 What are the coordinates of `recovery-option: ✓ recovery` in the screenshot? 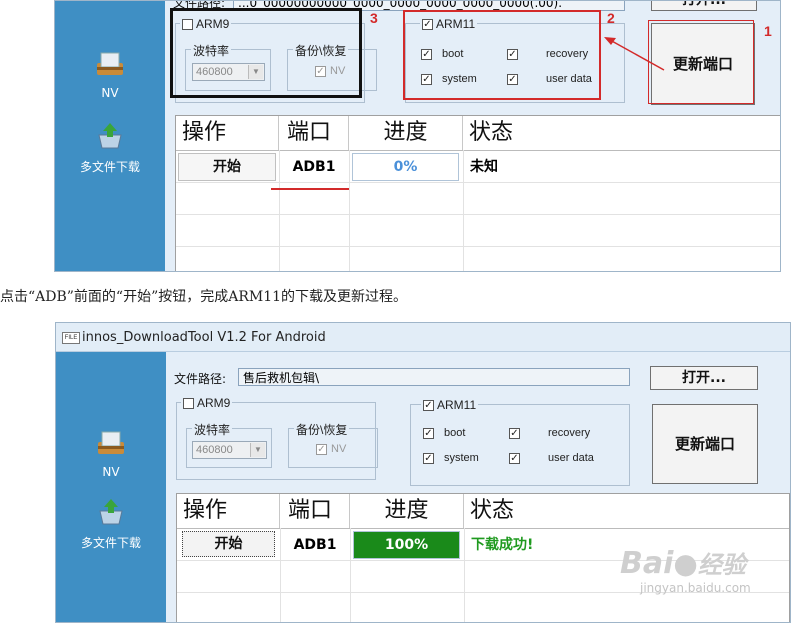 It's located at (549, 433).